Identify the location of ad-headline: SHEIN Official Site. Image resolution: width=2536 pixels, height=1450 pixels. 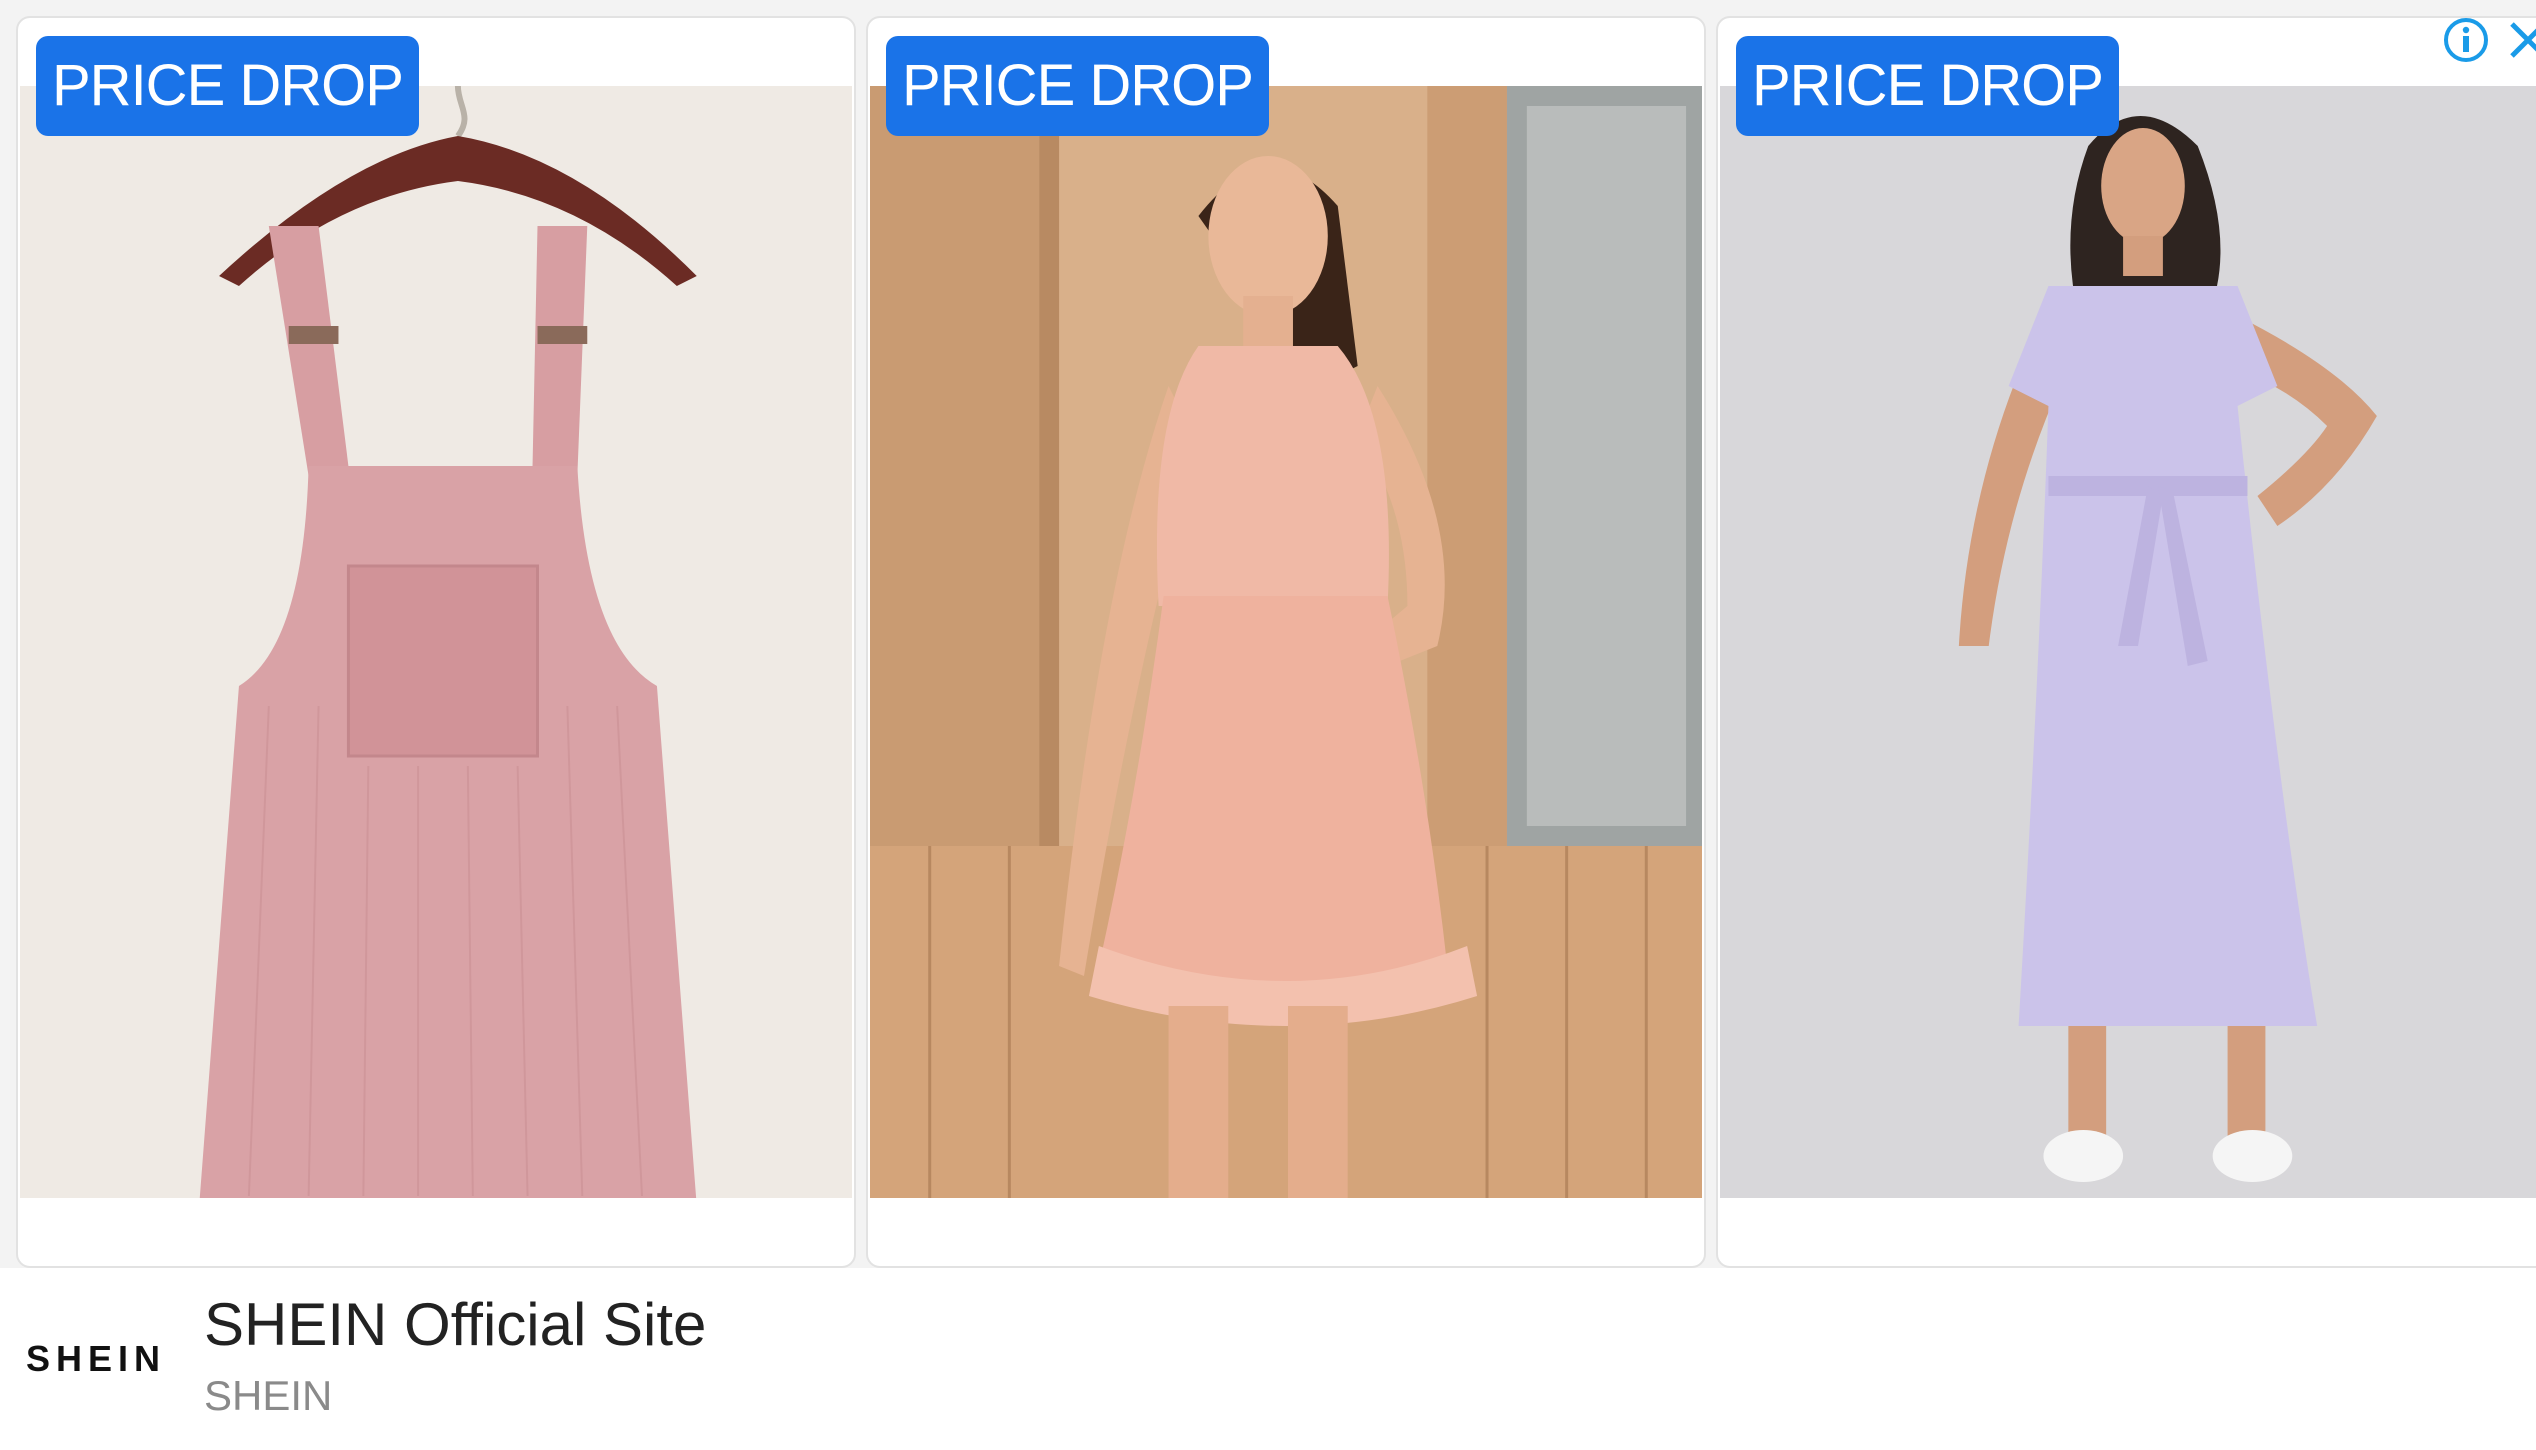
(455, 1324).